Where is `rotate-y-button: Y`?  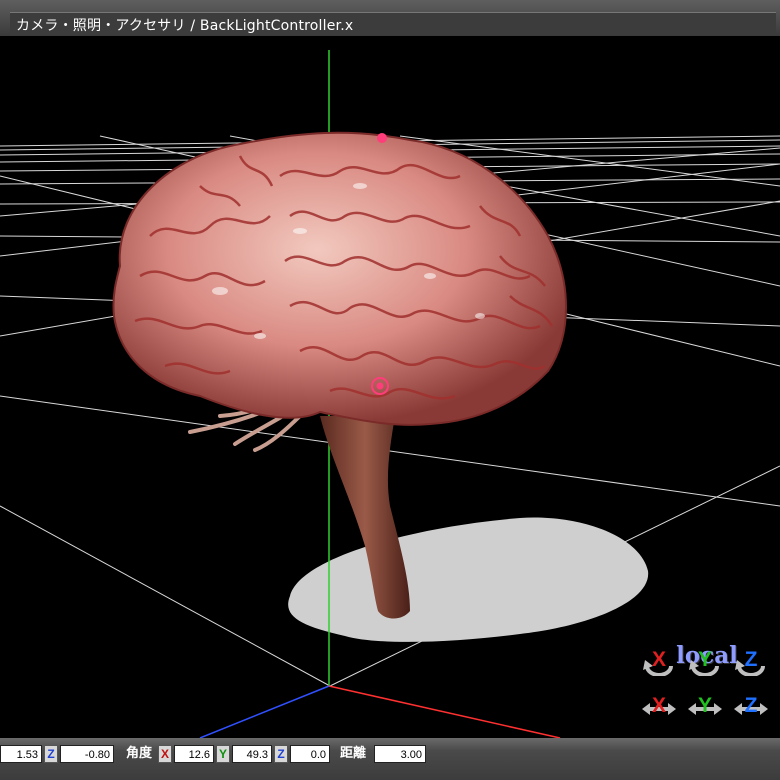
rotate-y-button: Y is located at coordinates (705, 661).